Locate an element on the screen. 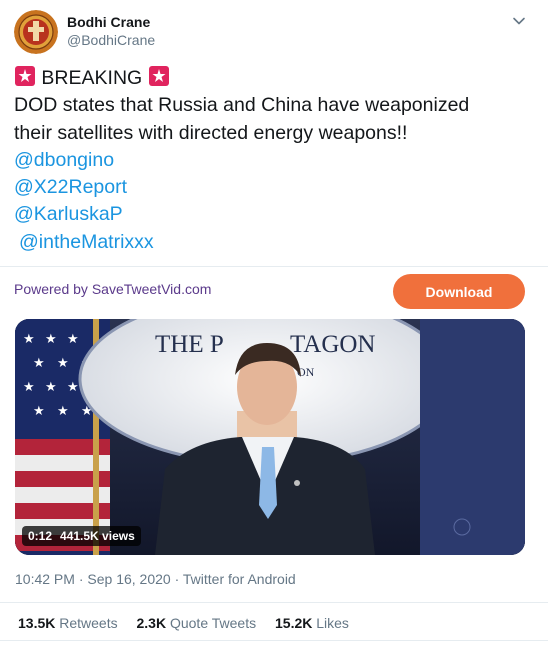 This screenshot has width=548, height=647. retweets-stat: 13.5K Retweets is located at coordinates (68, 623).